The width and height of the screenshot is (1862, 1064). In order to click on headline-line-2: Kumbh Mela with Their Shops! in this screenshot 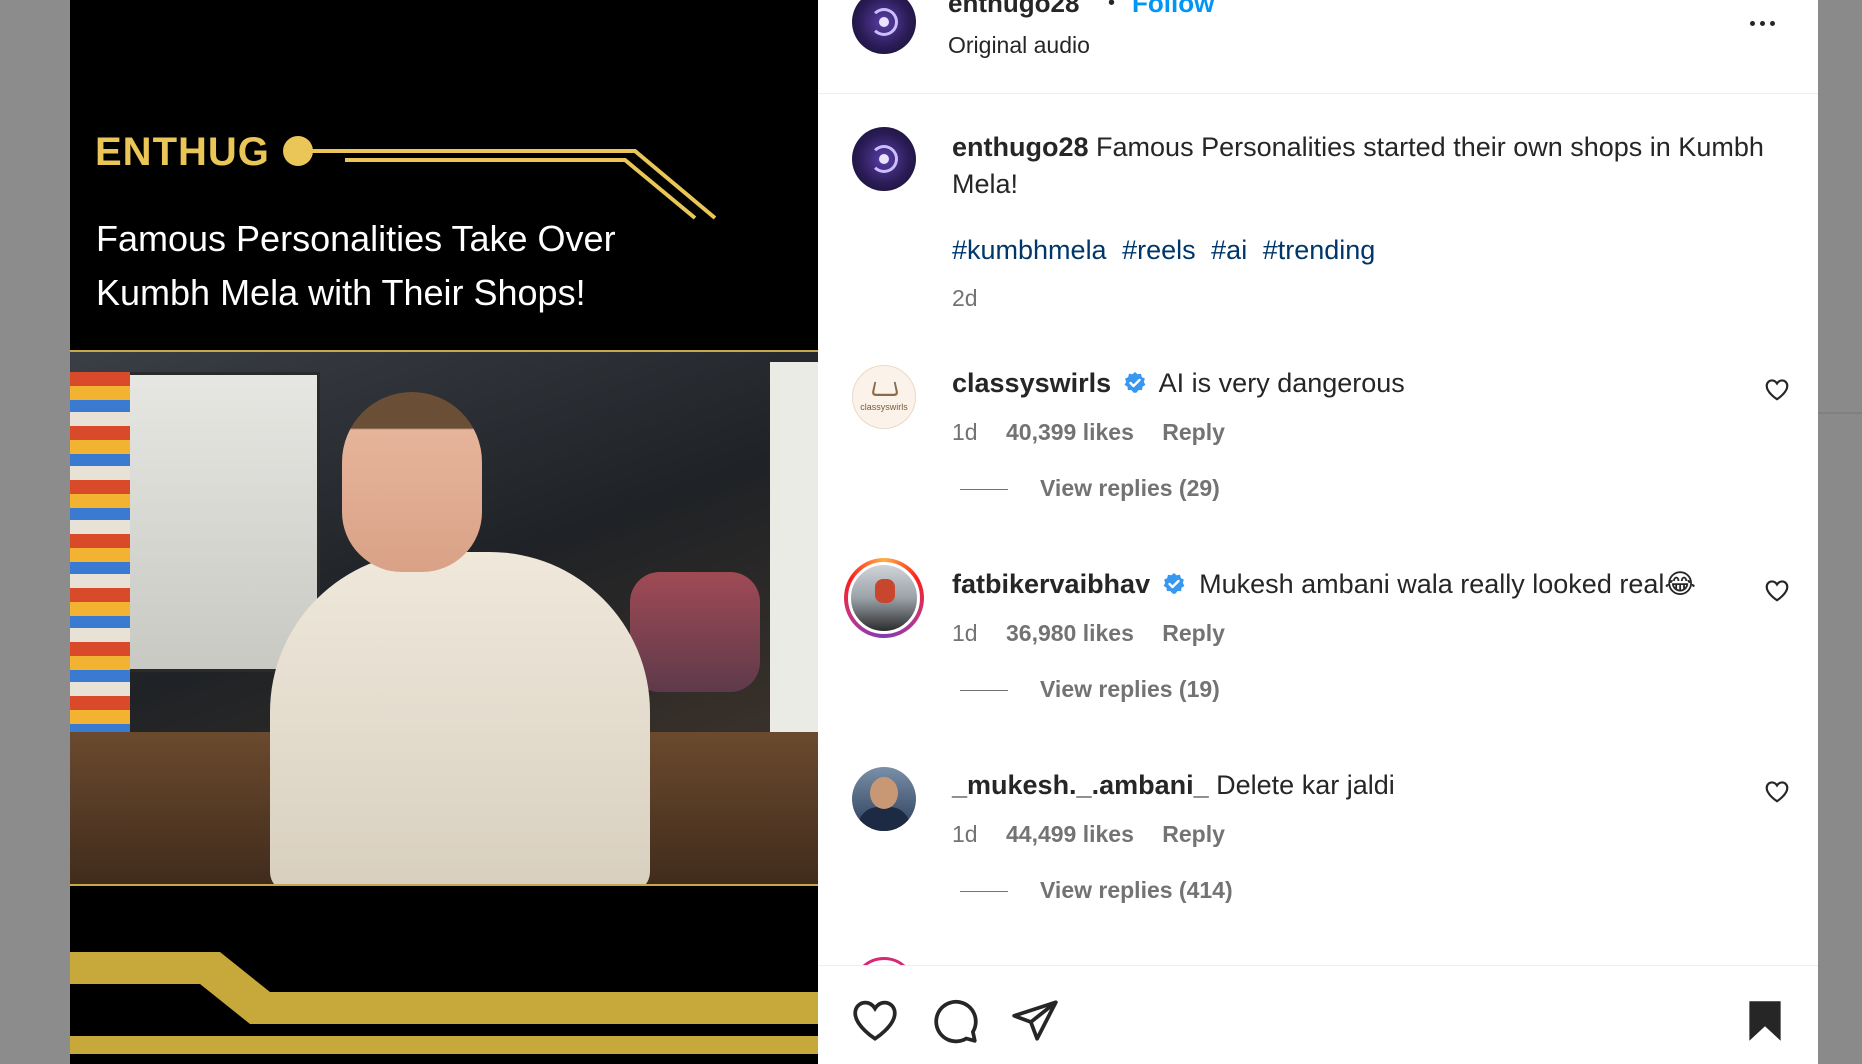, I will do `click(341, 292)`.